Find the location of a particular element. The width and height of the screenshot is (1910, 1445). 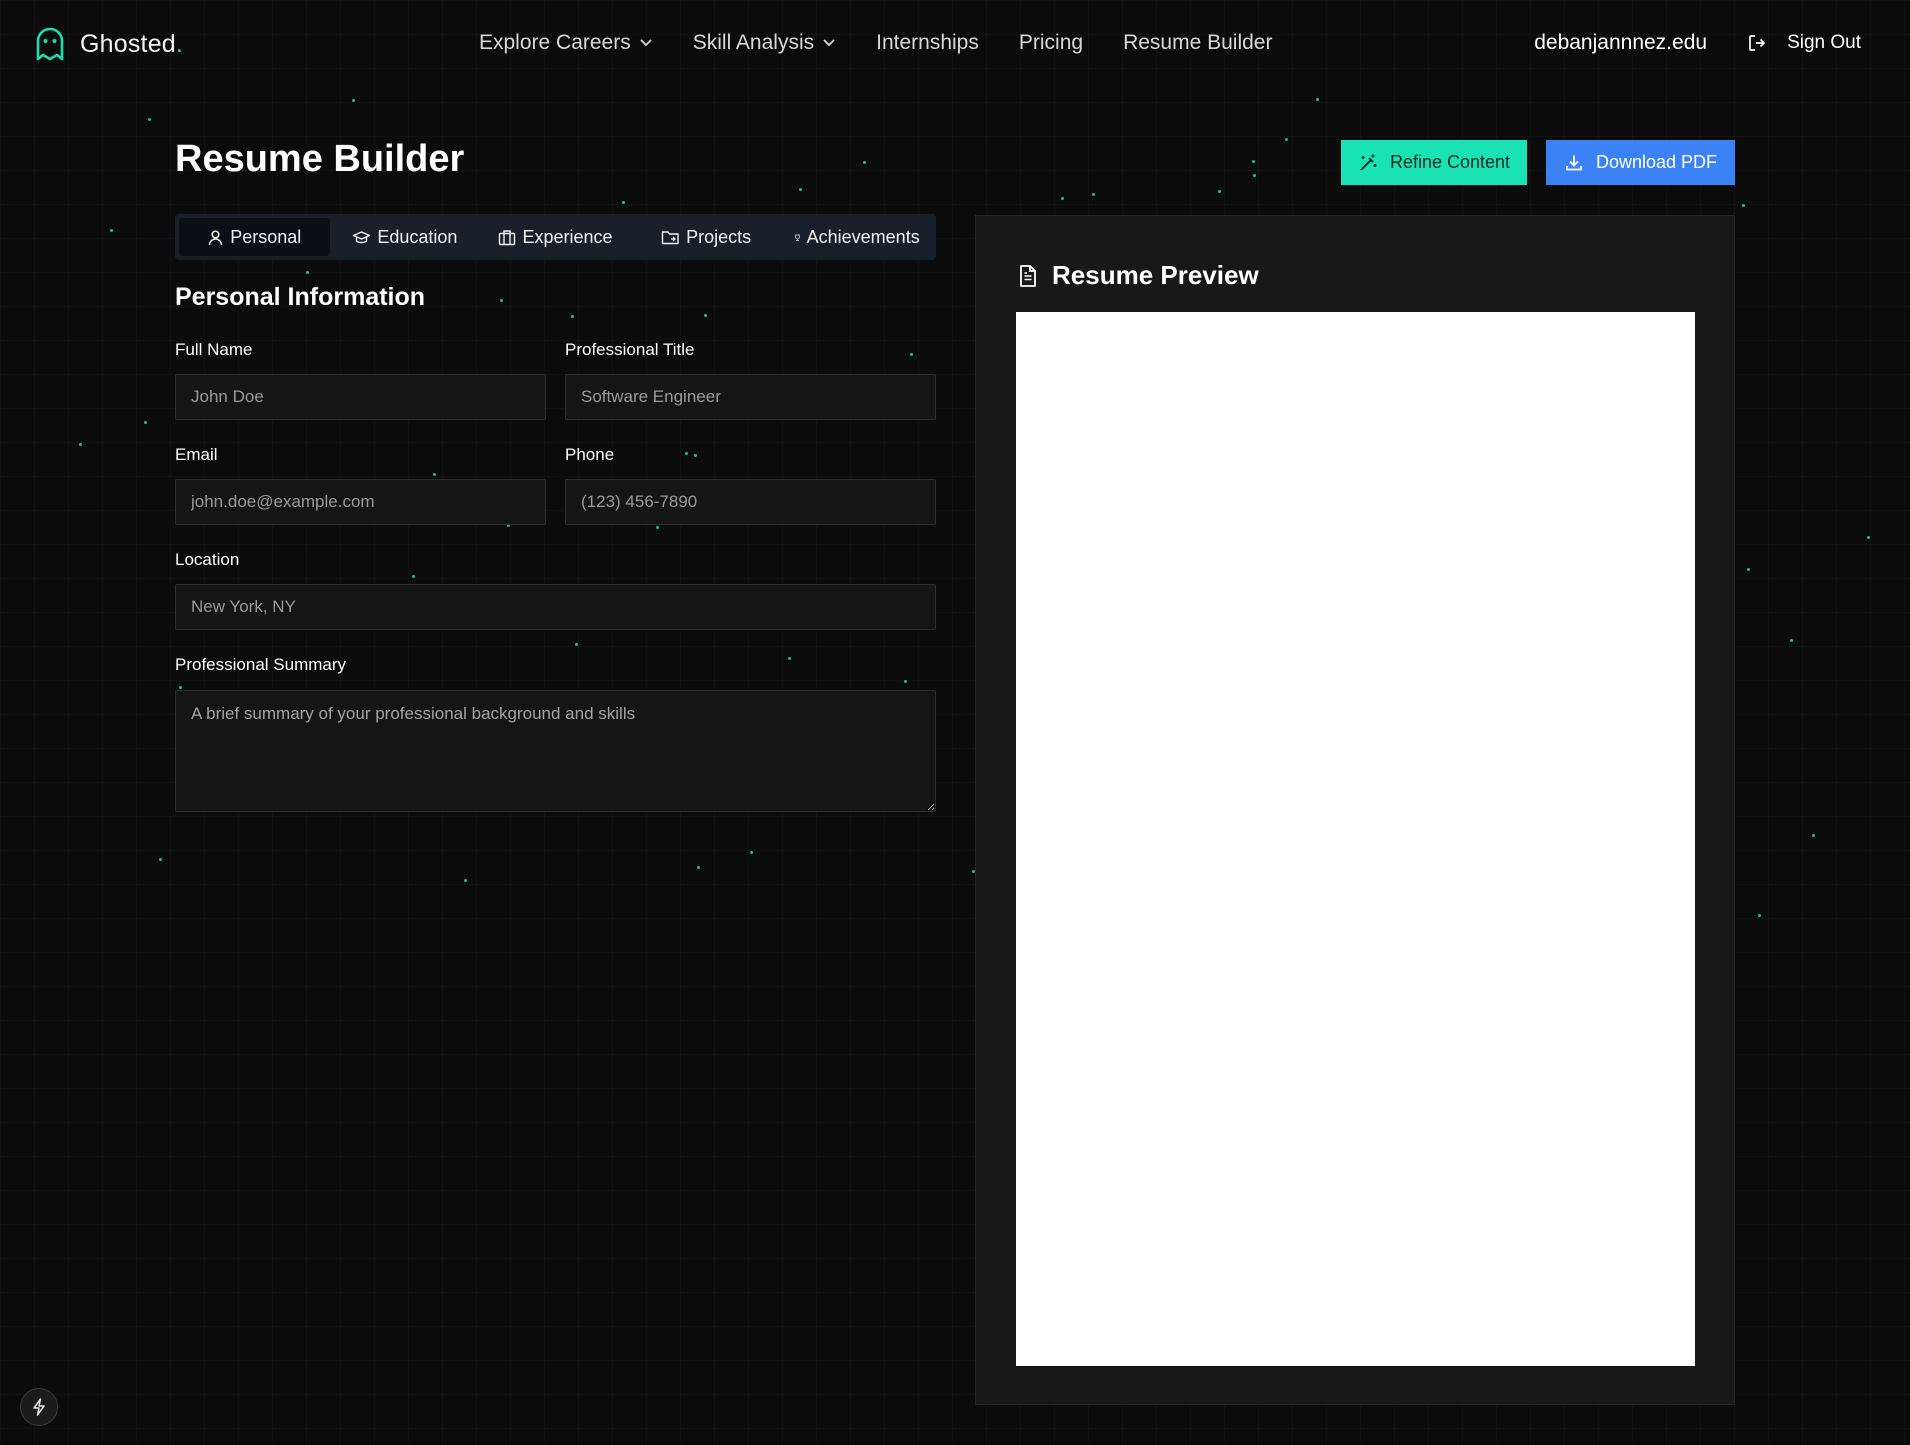

page-title: Resume Builder is located at coordinates (320, 159).